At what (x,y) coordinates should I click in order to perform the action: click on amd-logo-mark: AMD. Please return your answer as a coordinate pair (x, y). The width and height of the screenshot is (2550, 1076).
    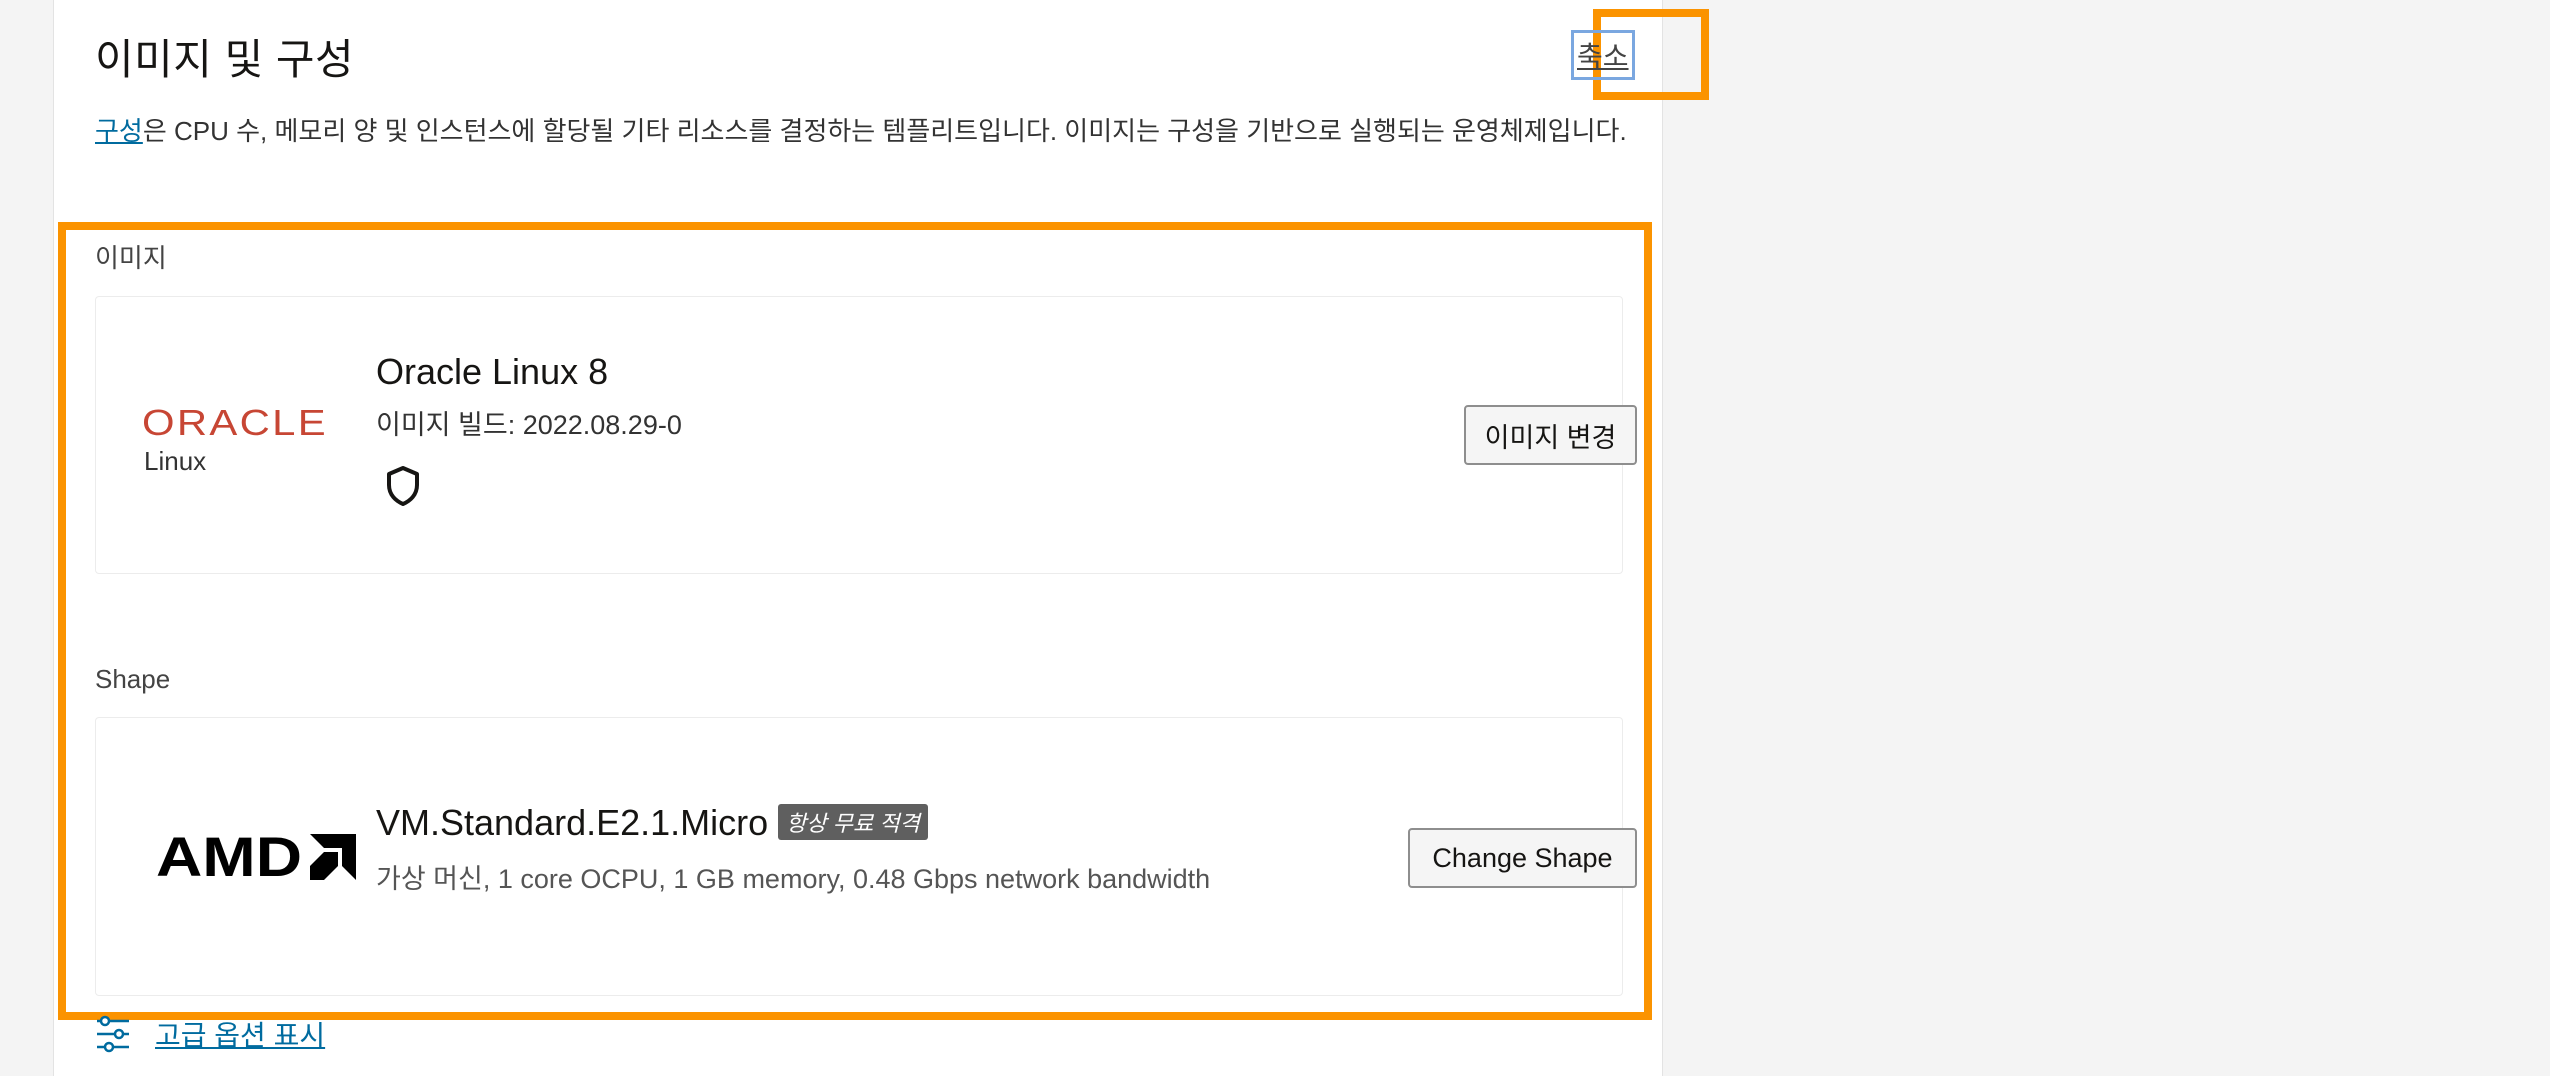
    Looking at the image, I should click on (256, 856).